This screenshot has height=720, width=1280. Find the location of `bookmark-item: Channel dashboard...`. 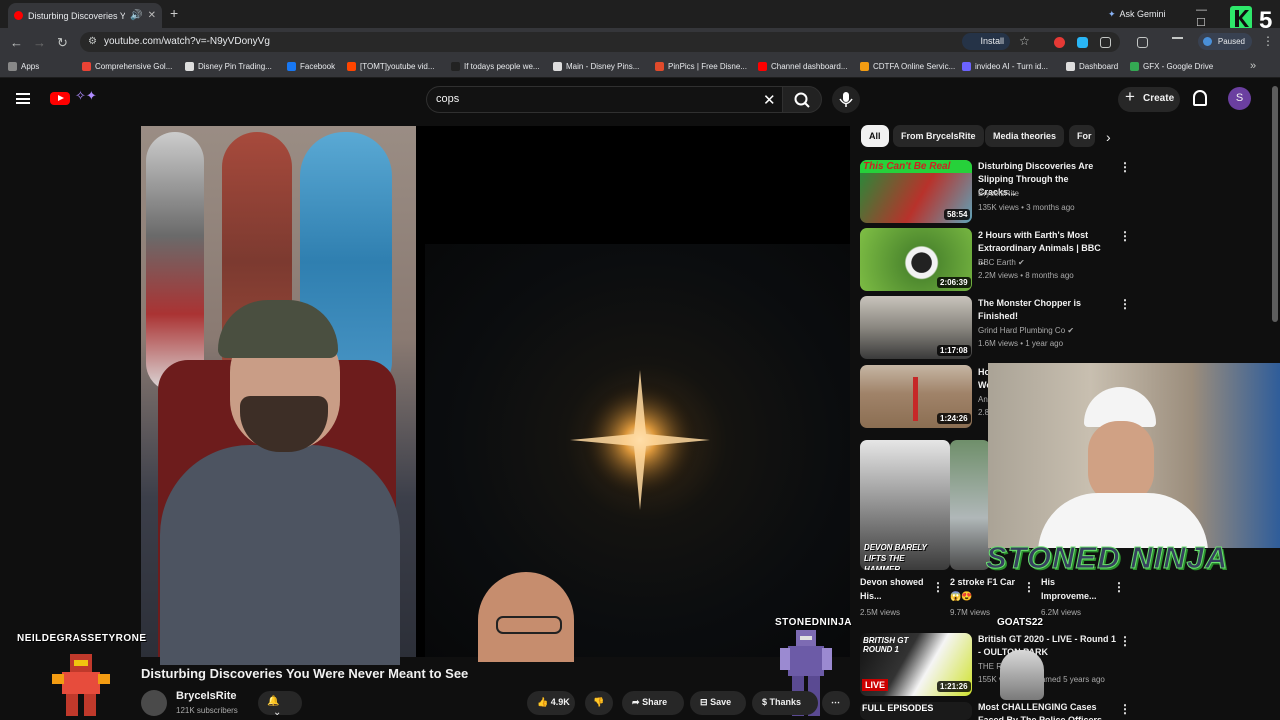

bookmark-item: Channel dashboard... is located at coordinates (803, 66).